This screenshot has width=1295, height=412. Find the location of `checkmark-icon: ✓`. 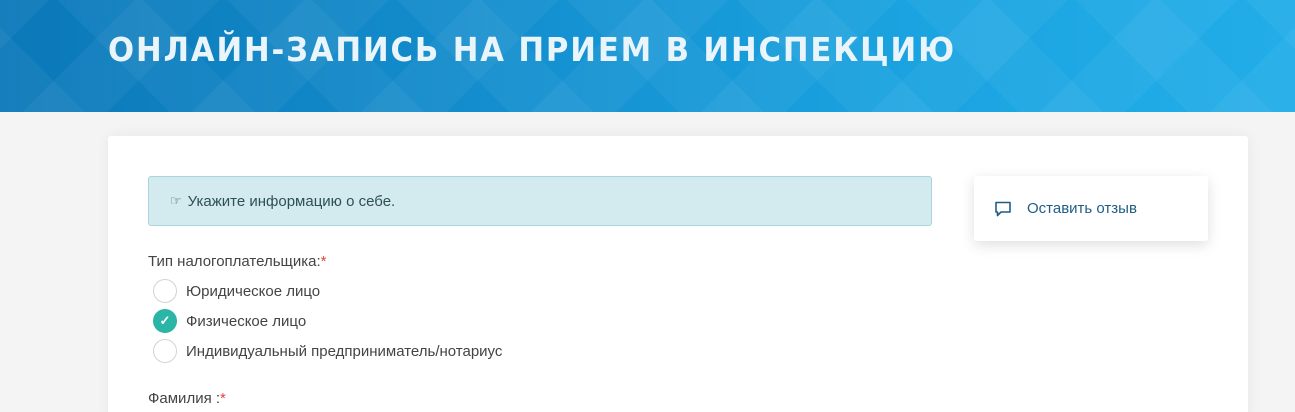

checkmark-icon: ✓ is located at coordinates (165, 320).